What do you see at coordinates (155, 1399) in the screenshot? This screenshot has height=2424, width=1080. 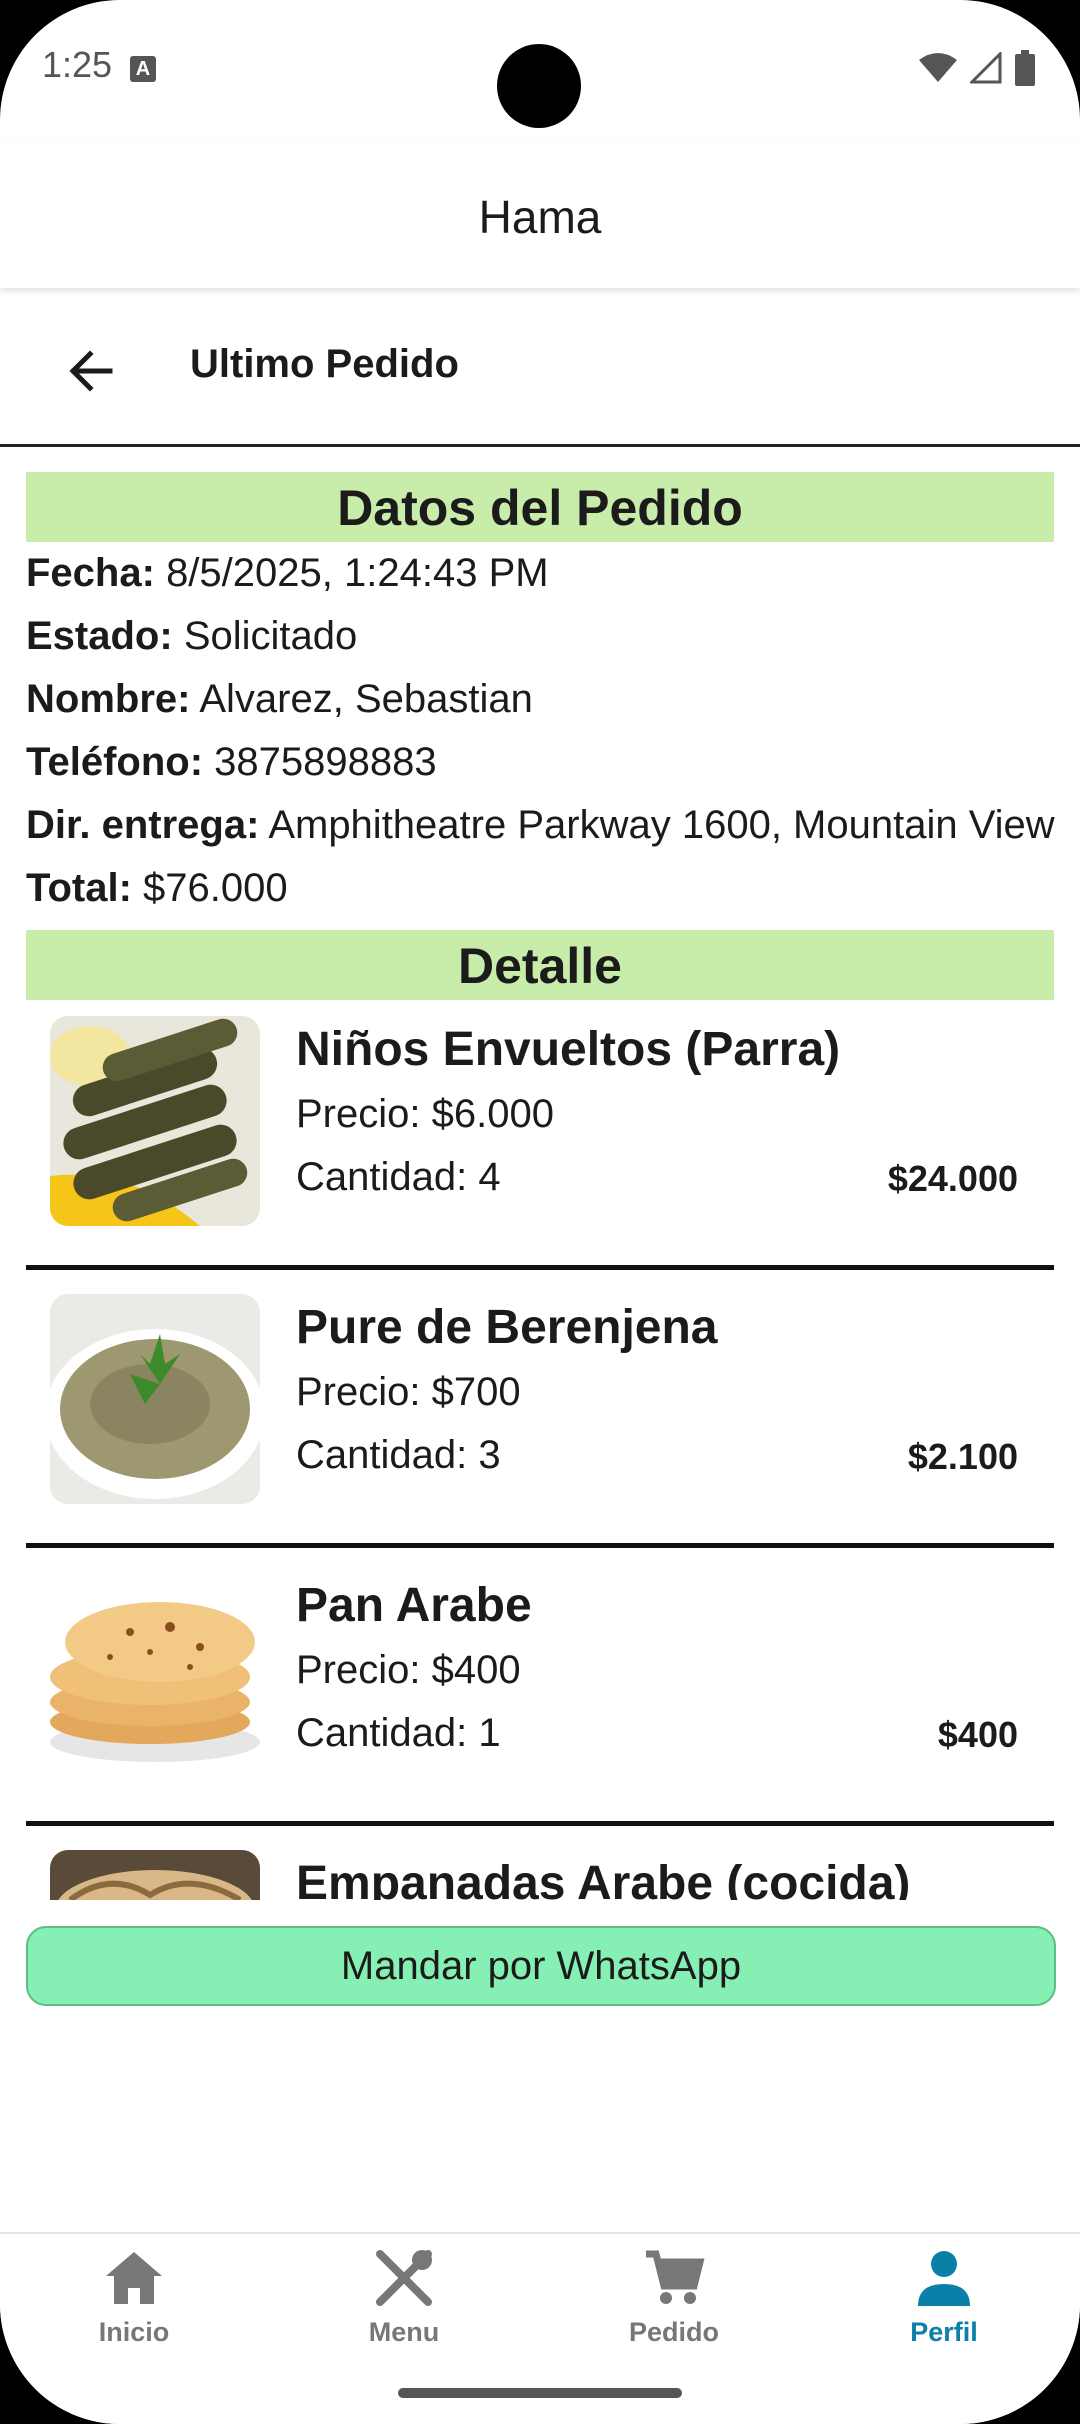 I see `eggplant-puree-image` at bounding box center [155, 1399].